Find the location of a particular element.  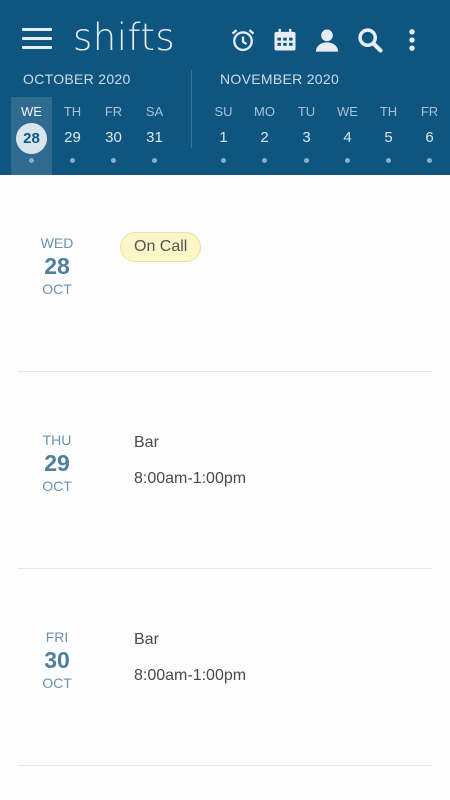

week-day-3: TU 3 is located at coordinates (306, 136).